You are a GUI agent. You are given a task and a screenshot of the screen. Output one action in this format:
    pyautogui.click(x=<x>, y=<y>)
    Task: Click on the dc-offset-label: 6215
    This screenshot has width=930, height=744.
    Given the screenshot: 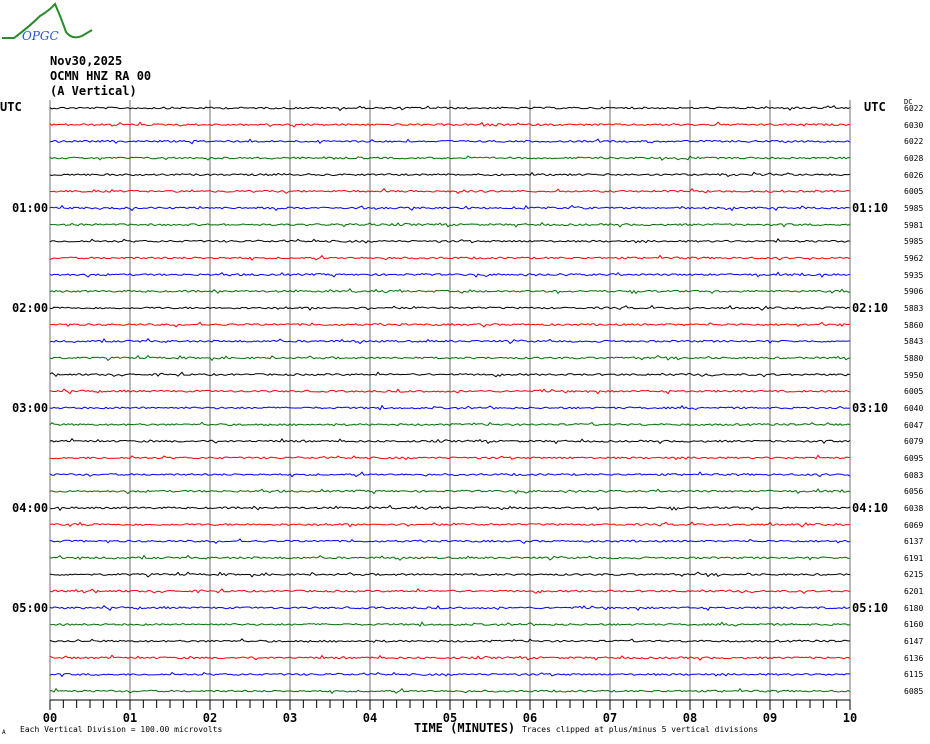 What is the action you would take?
    pyautogui.click(x=914, y=575)
    